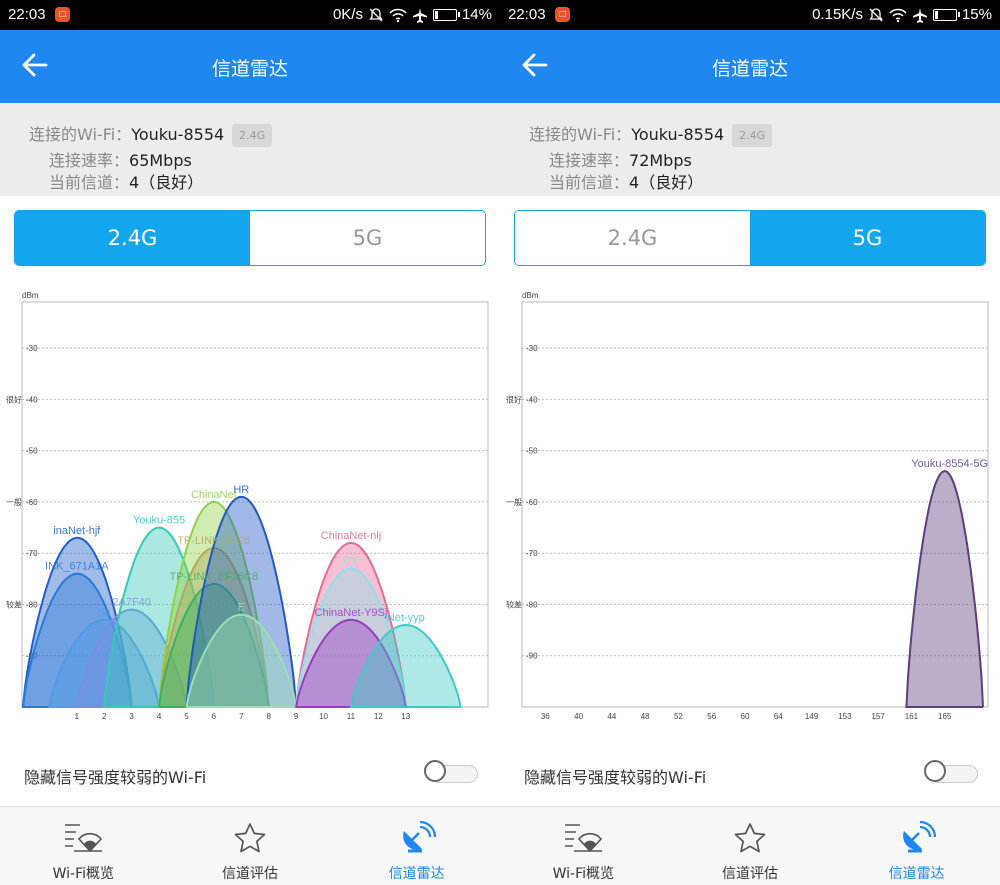 The width and height of the screenshot is (1000, 885). What do you see at coordinates (214, 716) in the screenshot?
I see `x-tick-label: 6` at bounding box center [214, 716].